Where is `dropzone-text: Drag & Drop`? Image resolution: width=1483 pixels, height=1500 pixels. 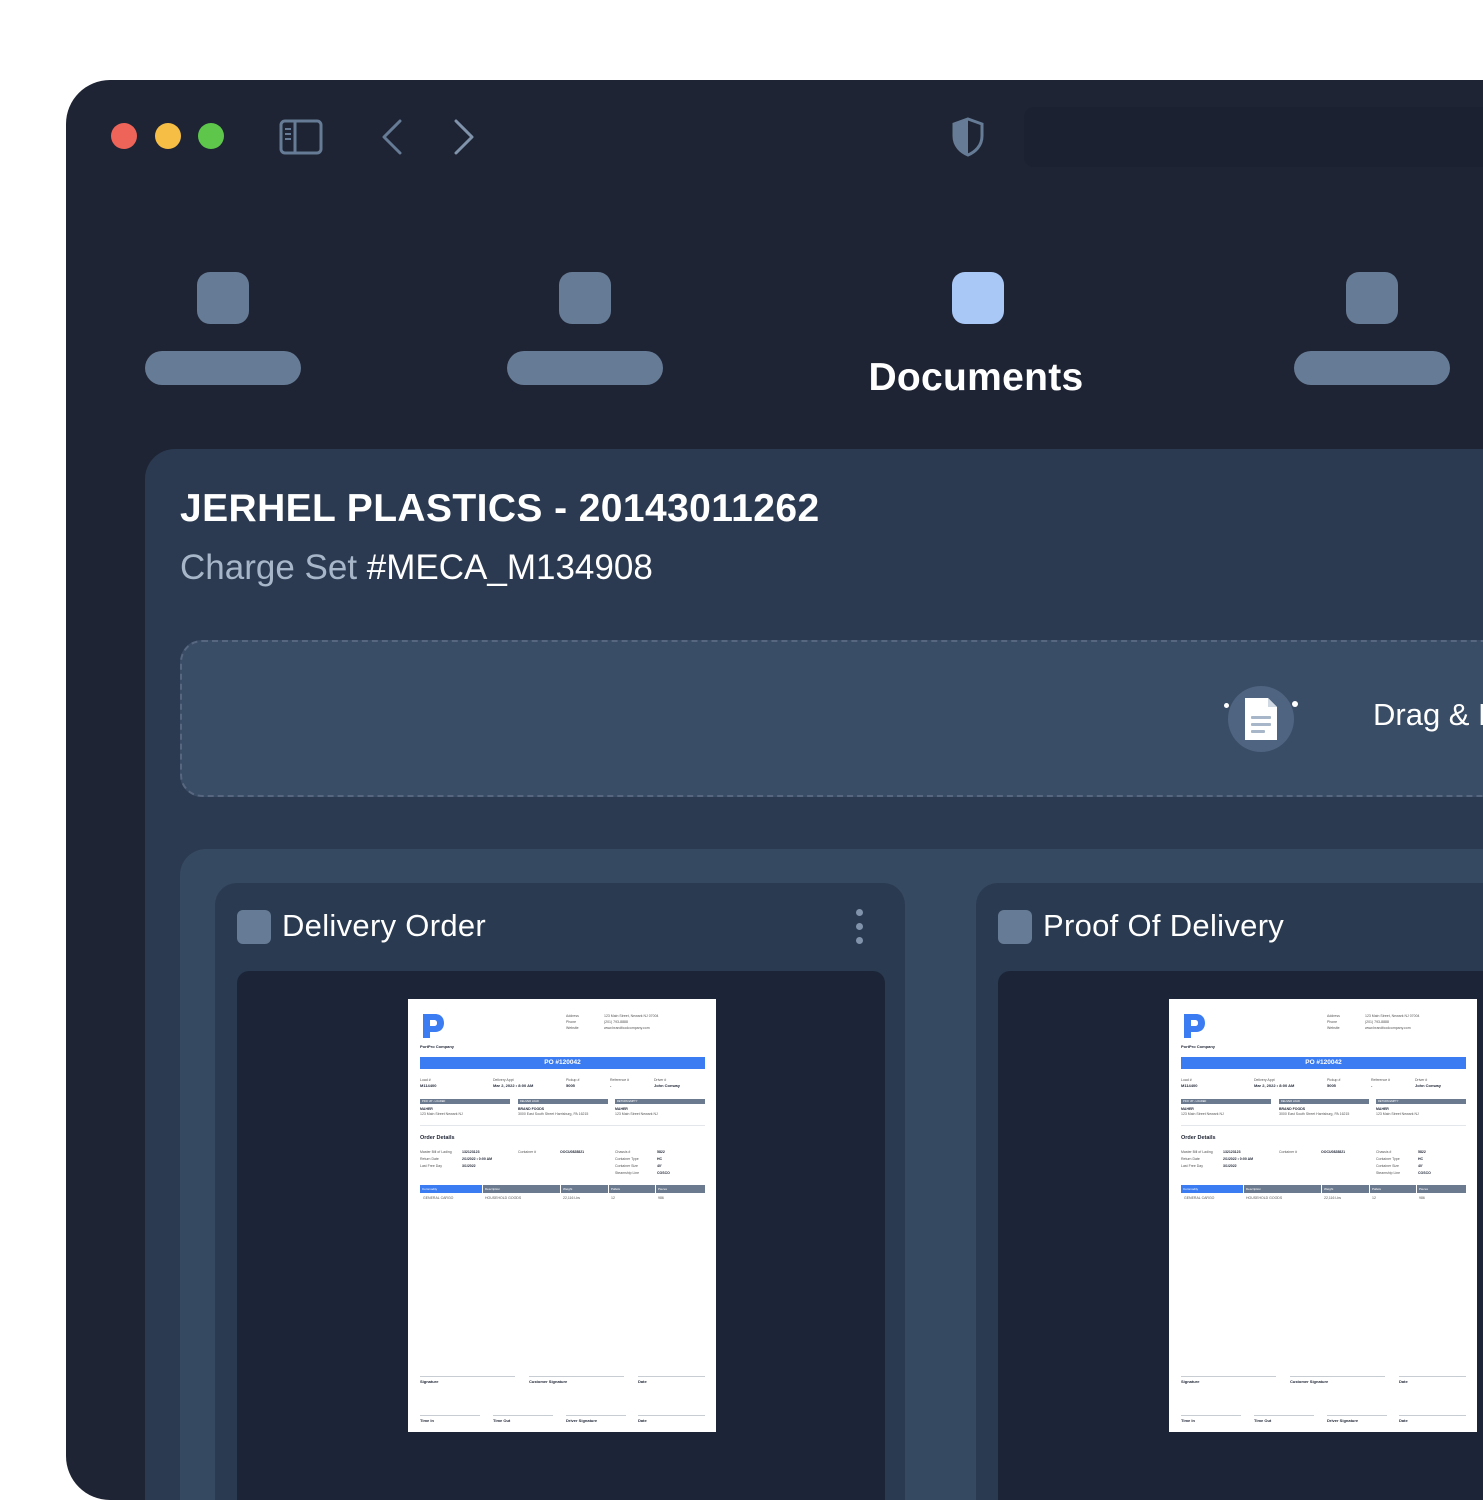
dropzone-text: Drag & Drop is located at coordinates (1428, 714).